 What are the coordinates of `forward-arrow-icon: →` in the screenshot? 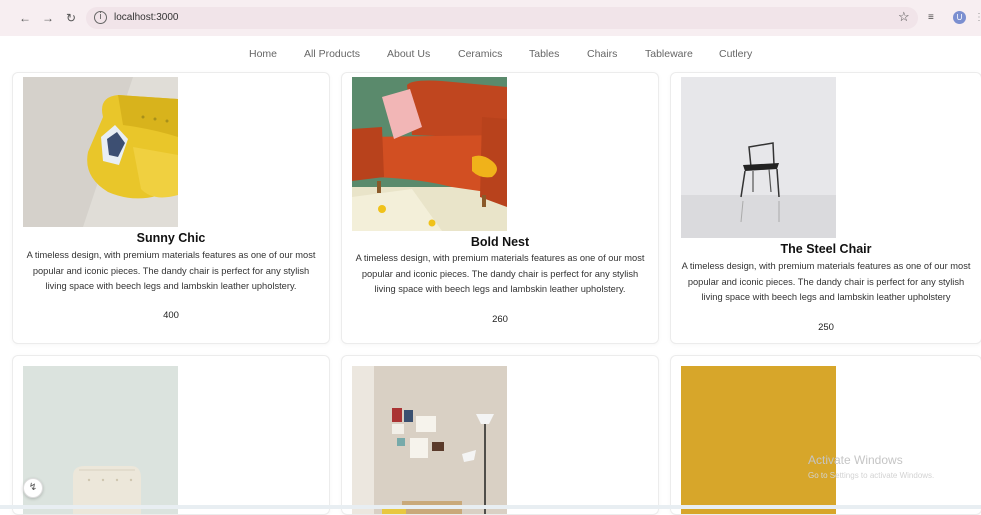 It's located at (48, 18).